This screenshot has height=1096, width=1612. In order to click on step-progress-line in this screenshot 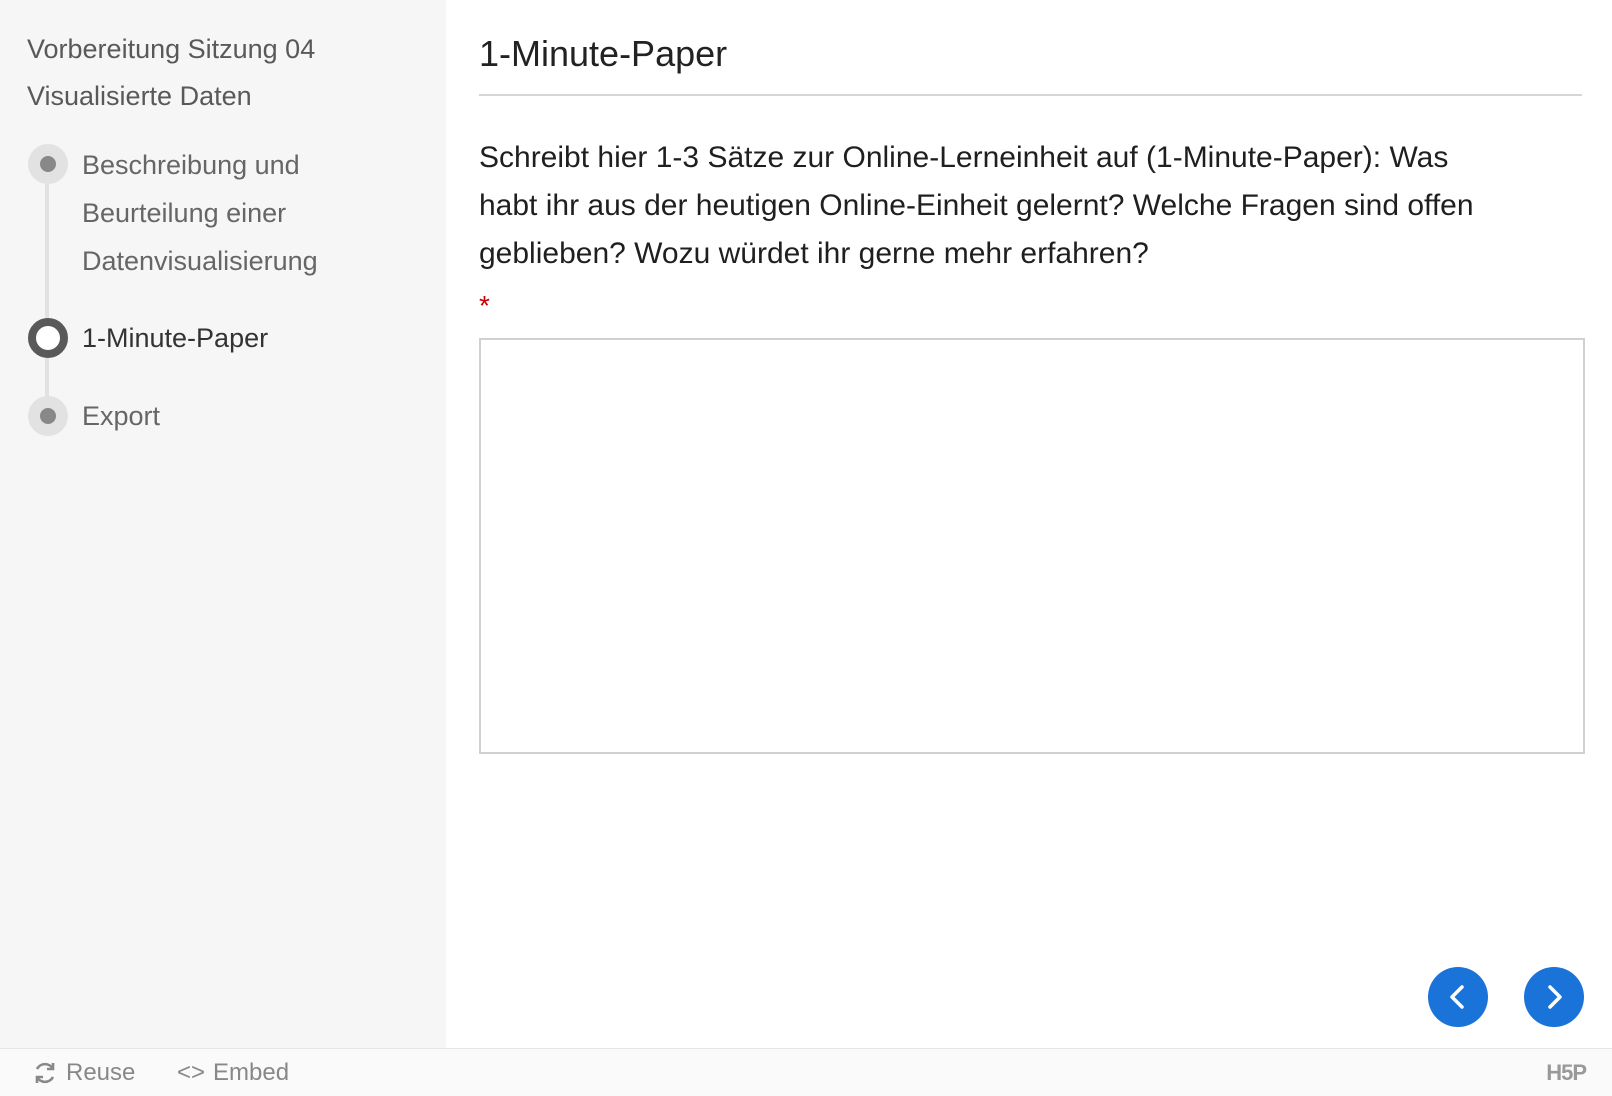, I will do `click(47, 301)`.